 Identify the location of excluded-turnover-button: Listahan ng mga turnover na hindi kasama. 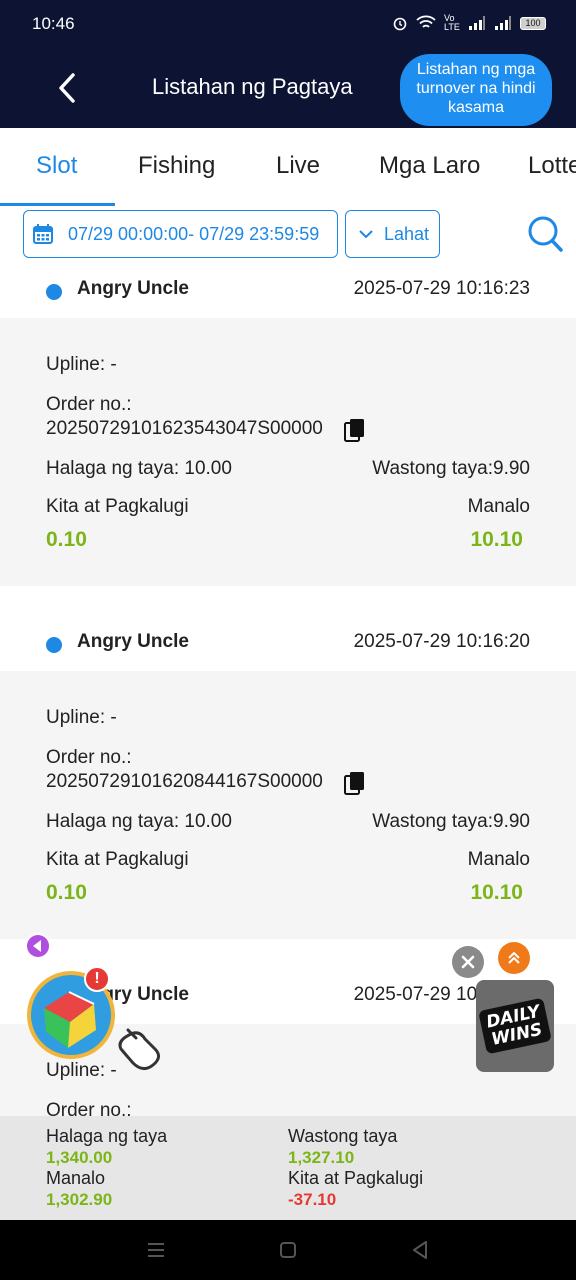
(476, 90).